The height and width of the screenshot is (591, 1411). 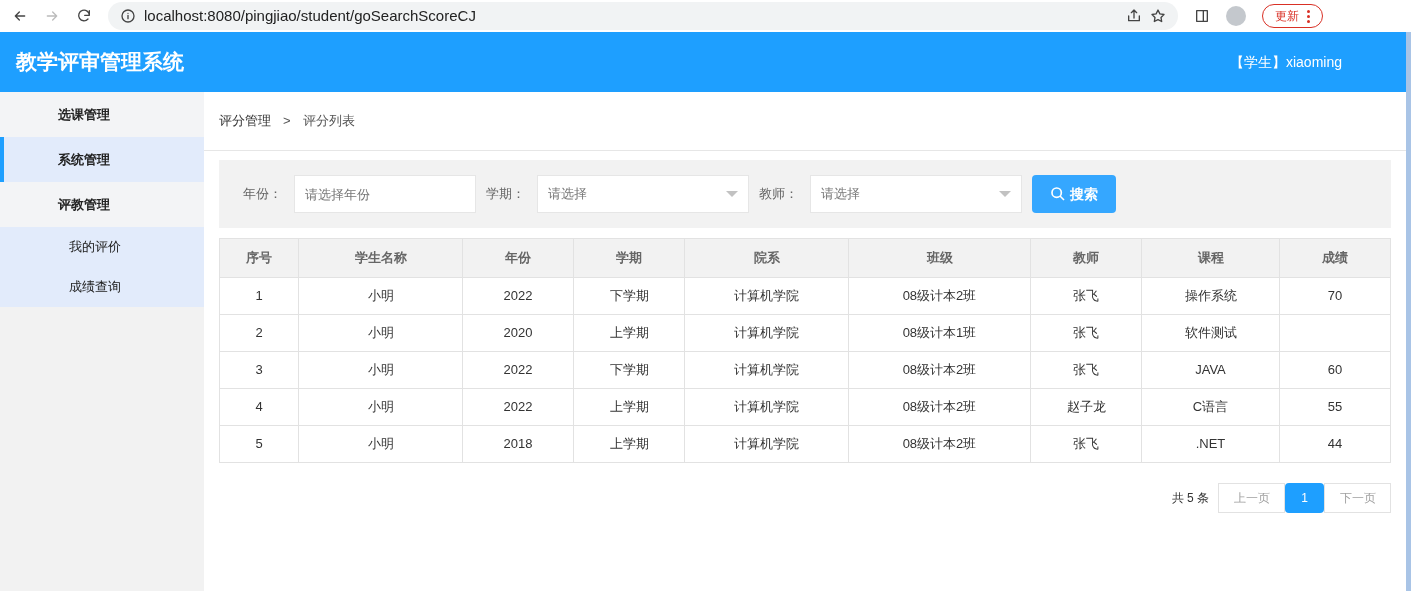 I want to click on filter-label: 年份：, so click(x=262, y=194).